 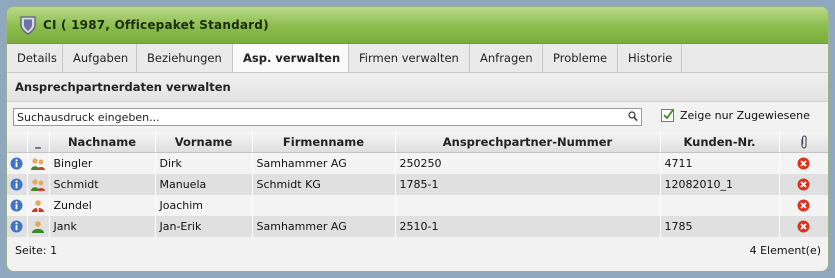 What do you see at coordinates (650, 58) in the screenshot?
I see `tab-historie: Historie` at bounding box center [650, 58].